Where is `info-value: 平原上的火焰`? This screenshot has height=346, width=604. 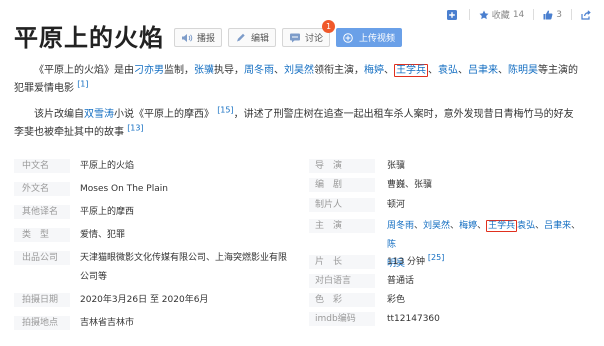
info-value: 平原上的火焰 is located at coordinates (107, 166).